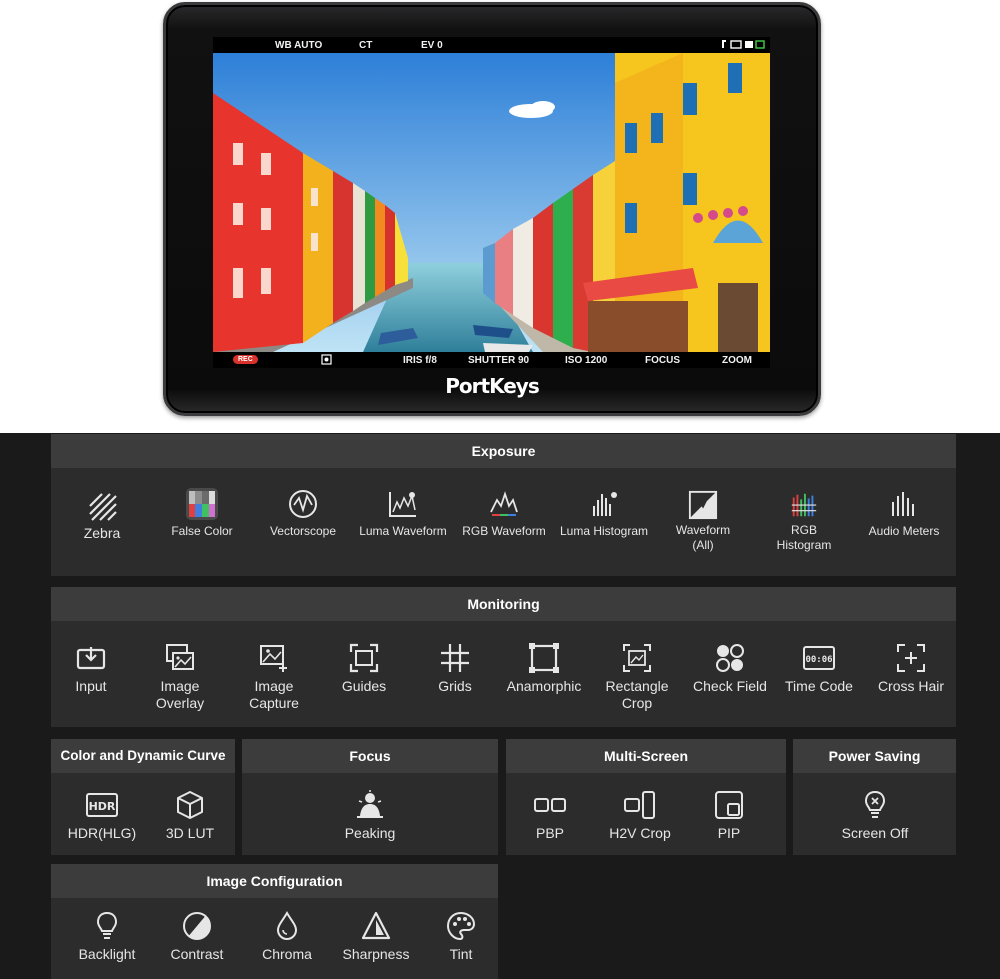 The width and height of the screenshot is (1000, 979). Describe the element at coordinates (299, 45) in the screenshot. I see `osd-wb: WB AUTO` at that location.